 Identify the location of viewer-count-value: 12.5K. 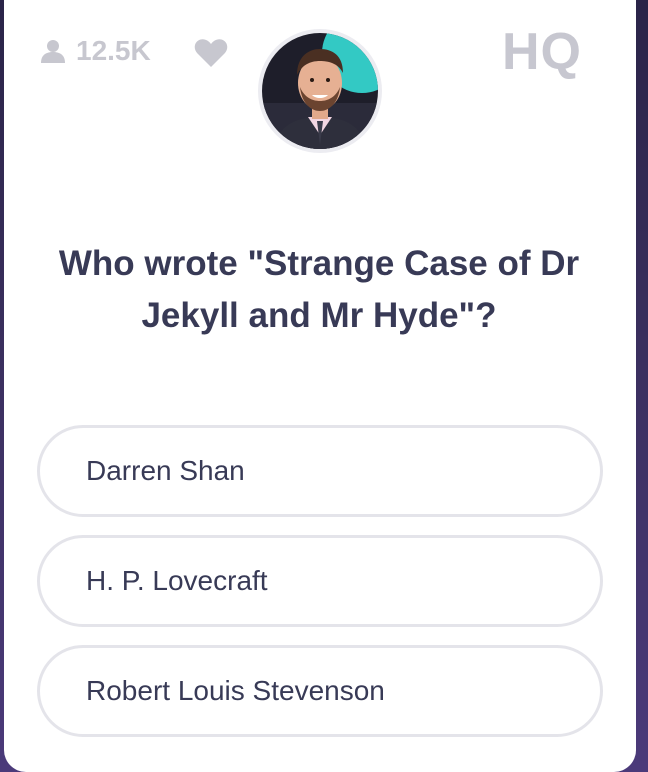
(113, 50).